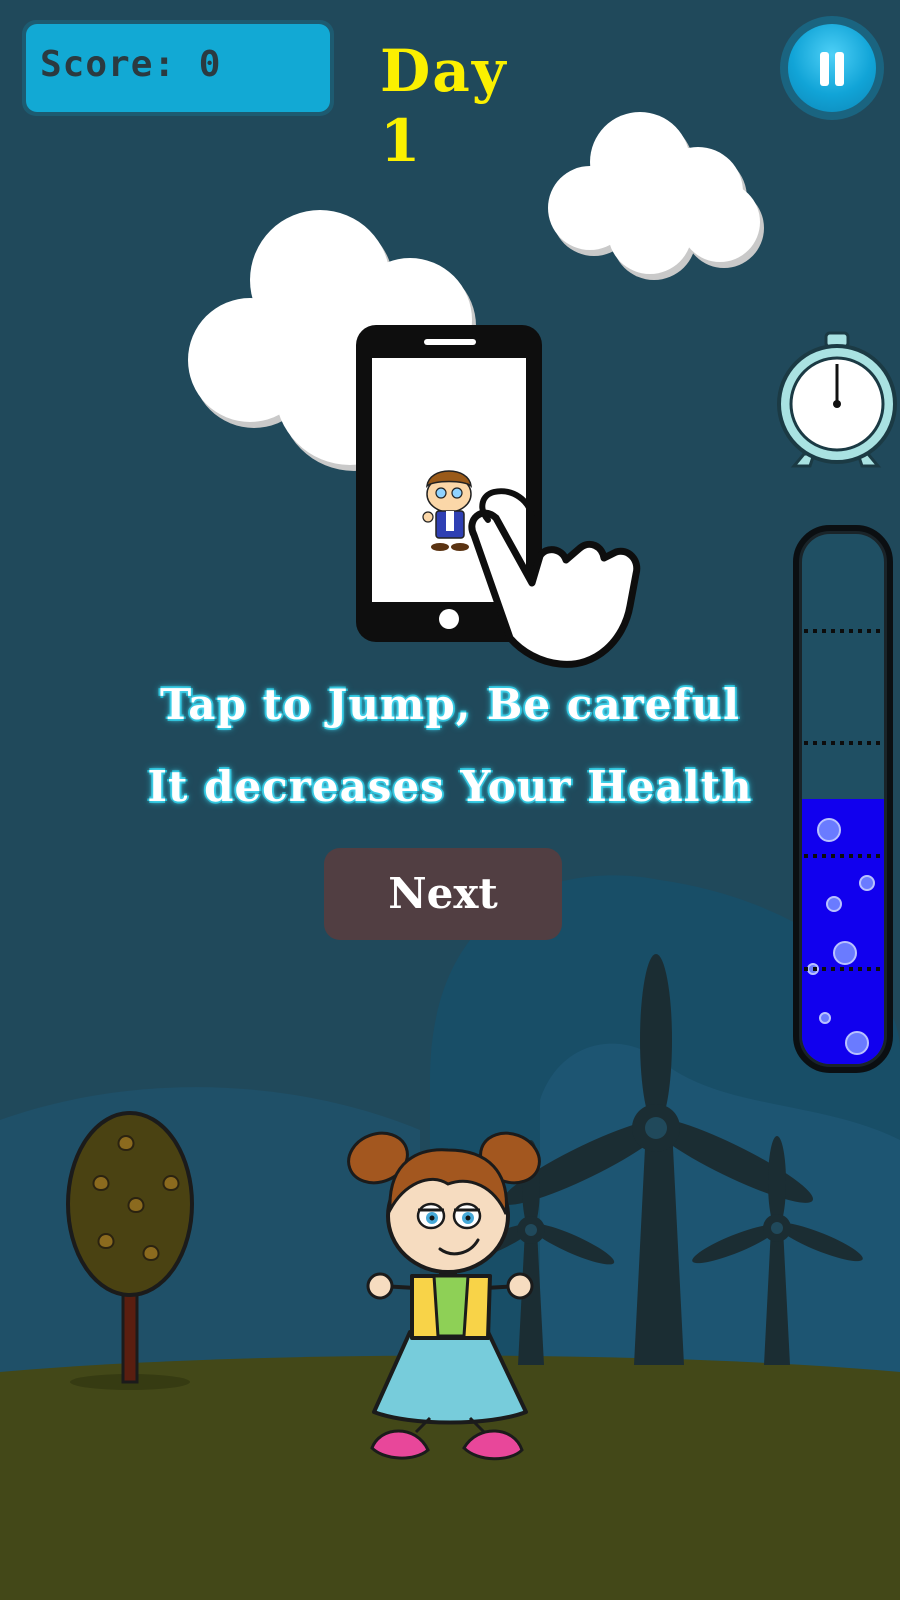  I want to click on pause-button, so click(832, 68).